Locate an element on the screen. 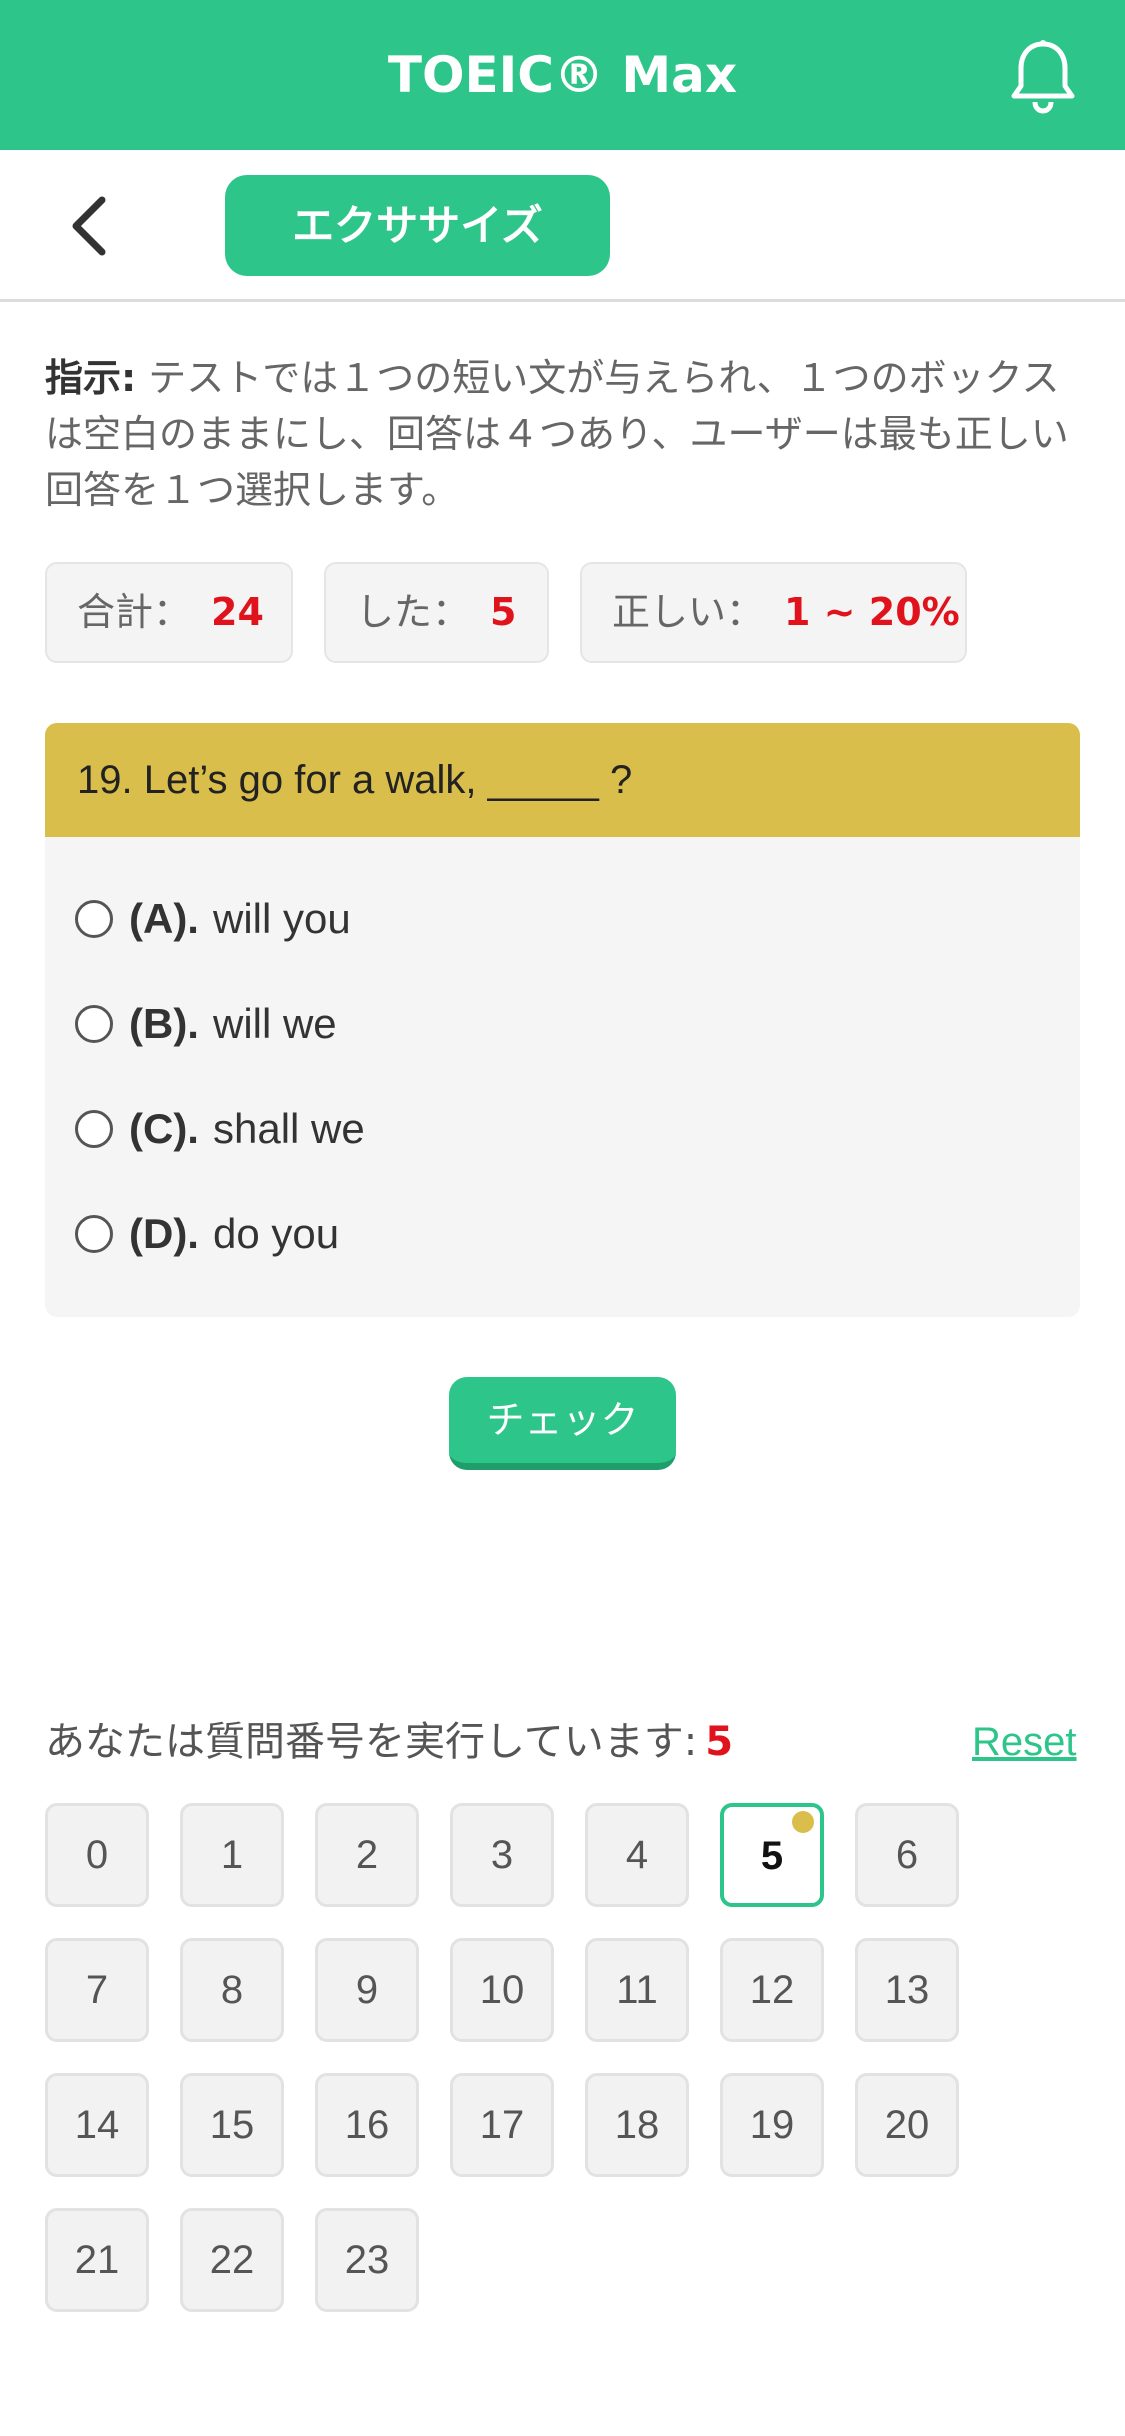 The height and width of the screenshot is (2436, 1125). question-number-label: 15 is located at coordinates (232, 2125).